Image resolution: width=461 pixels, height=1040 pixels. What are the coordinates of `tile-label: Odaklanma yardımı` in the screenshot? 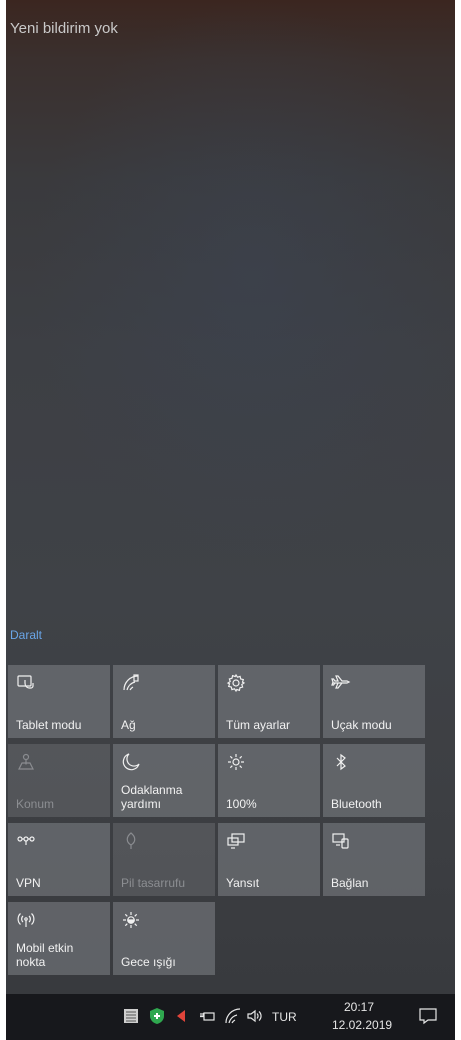 It's located at (152, 797).